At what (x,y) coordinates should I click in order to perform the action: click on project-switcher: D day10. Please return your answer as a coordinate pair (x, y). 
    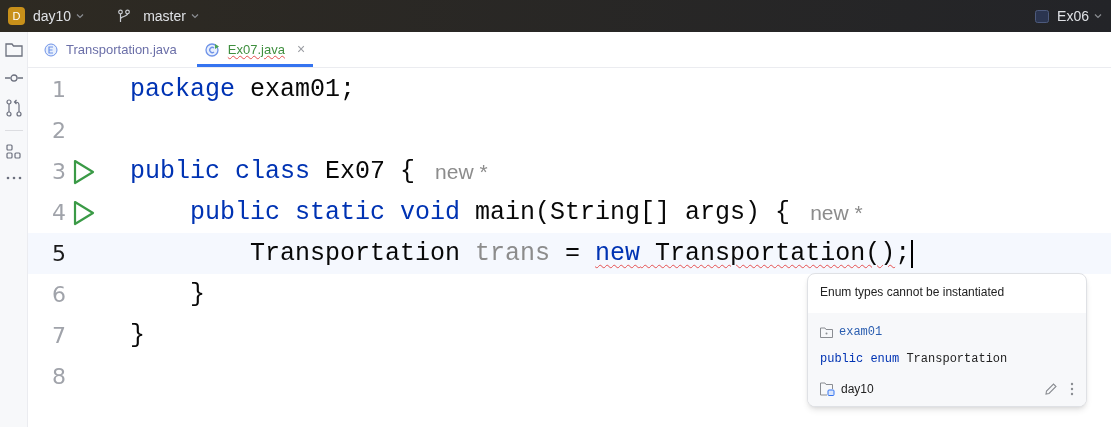
    Looking at the image, I should click on (47, 16).